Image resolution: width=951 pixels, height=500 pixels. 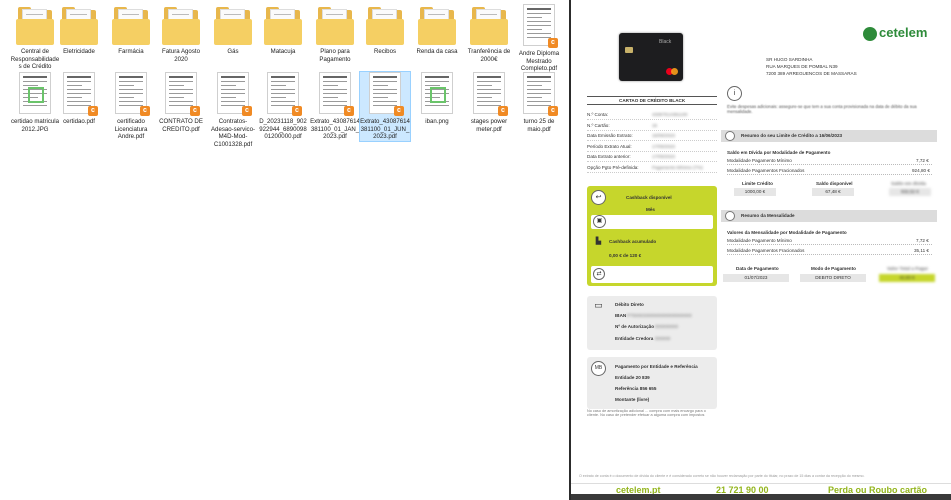 What do you see at coordinates (385, 30) in the screenshot?
I see `folder-item: Recibos` at bounding box center [385, 30].